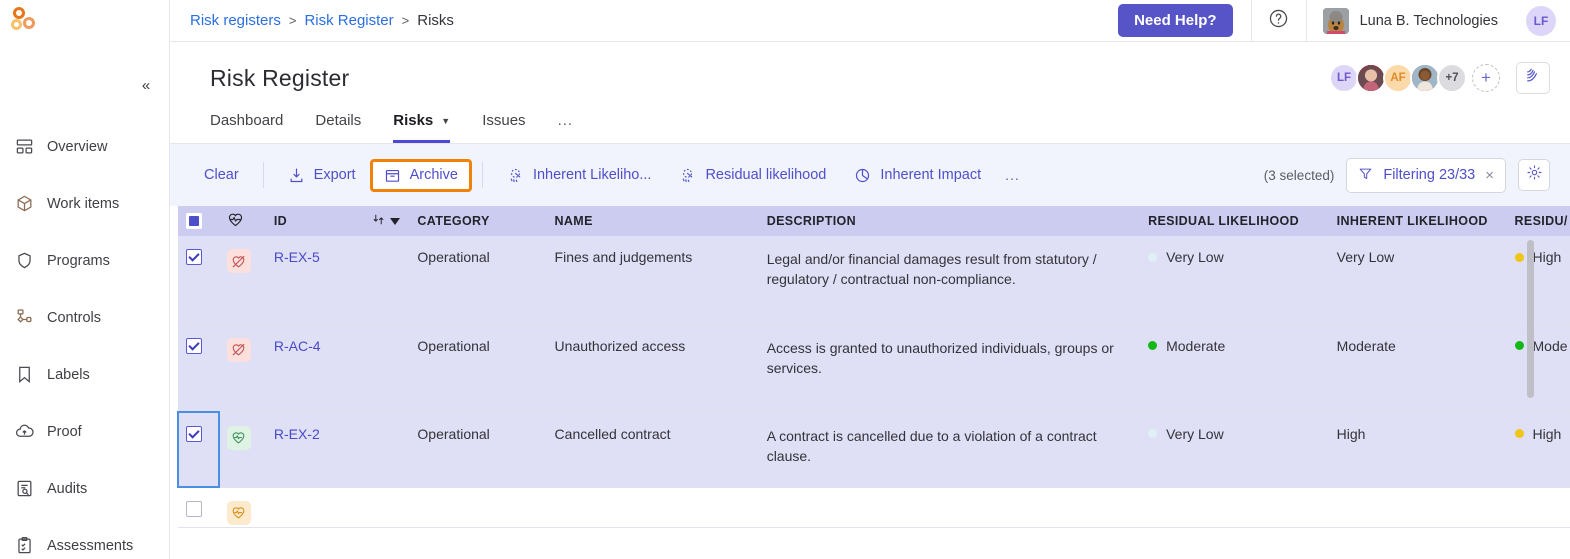 This screenshot has height=559, width=1570. What do you see at coordinates (1234, 221) in the screenshot?
I see `header-residual-likelihood: RESIDUAL LIKELIHOOD` at bounding box center [1234, 221].